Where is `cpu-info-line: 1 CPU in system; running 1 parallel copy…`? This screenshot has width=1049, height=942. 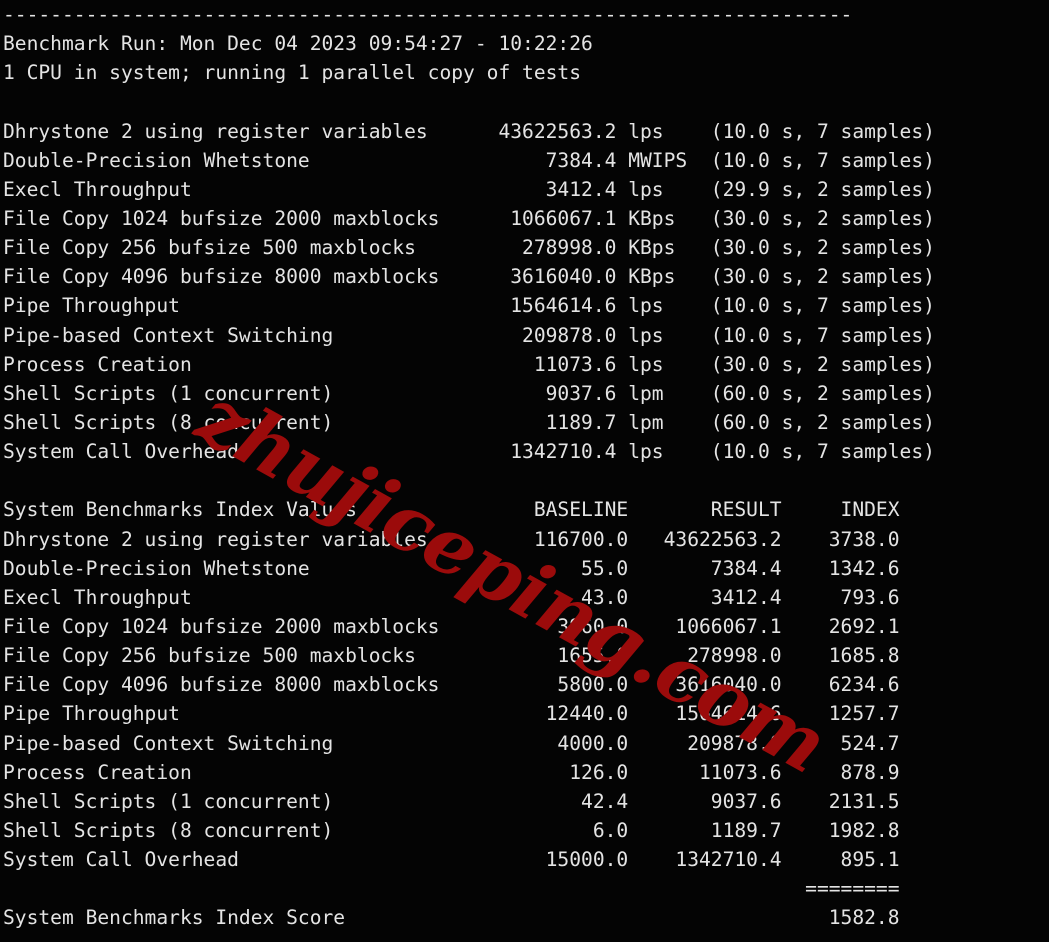 cpu-info-line: 1 CPU in system; running 1 parallel copy… is located at coordinates (292, 73).